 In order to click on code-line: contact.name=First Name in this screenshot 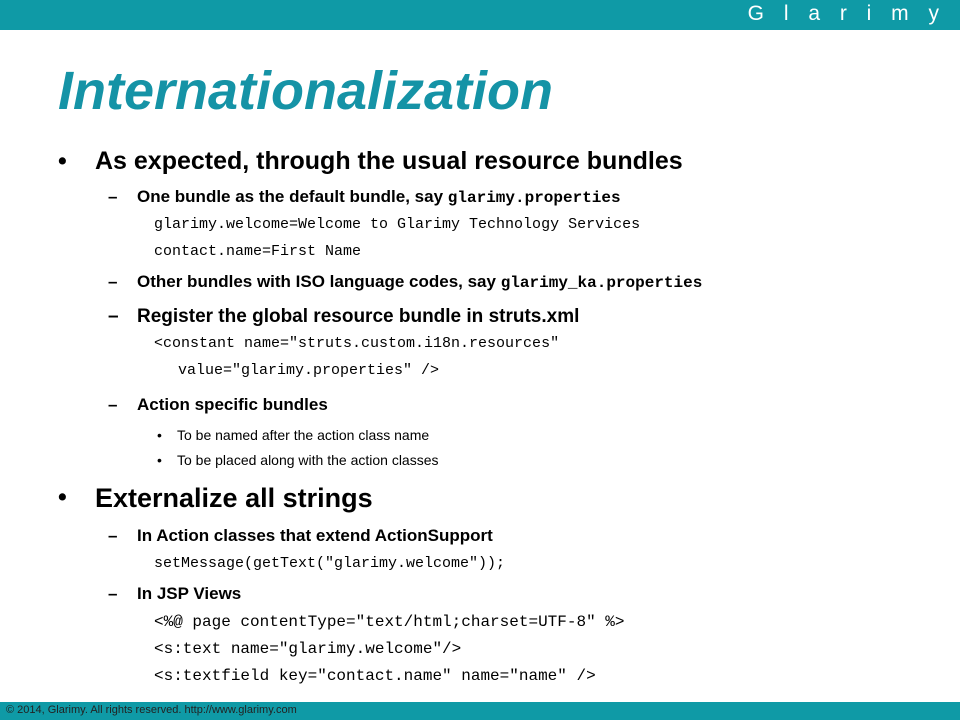, I will do `click(258, 251)`.